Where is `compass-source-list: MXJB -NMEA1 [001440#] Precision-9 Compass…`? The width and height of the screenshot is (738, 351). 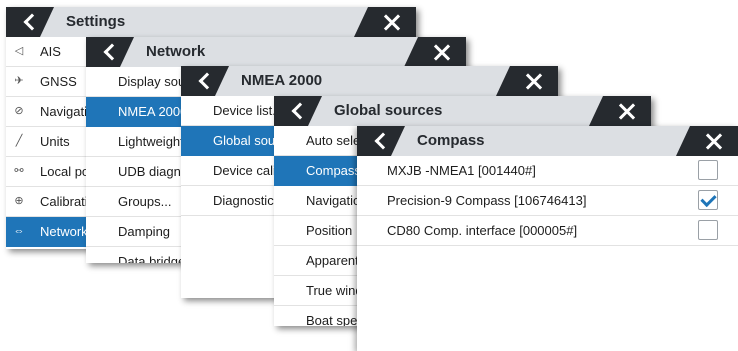 compass-source-list: MXJB -NMEA1 [001440#] Precision-9 Compass… is located at coordinates (547, 201).